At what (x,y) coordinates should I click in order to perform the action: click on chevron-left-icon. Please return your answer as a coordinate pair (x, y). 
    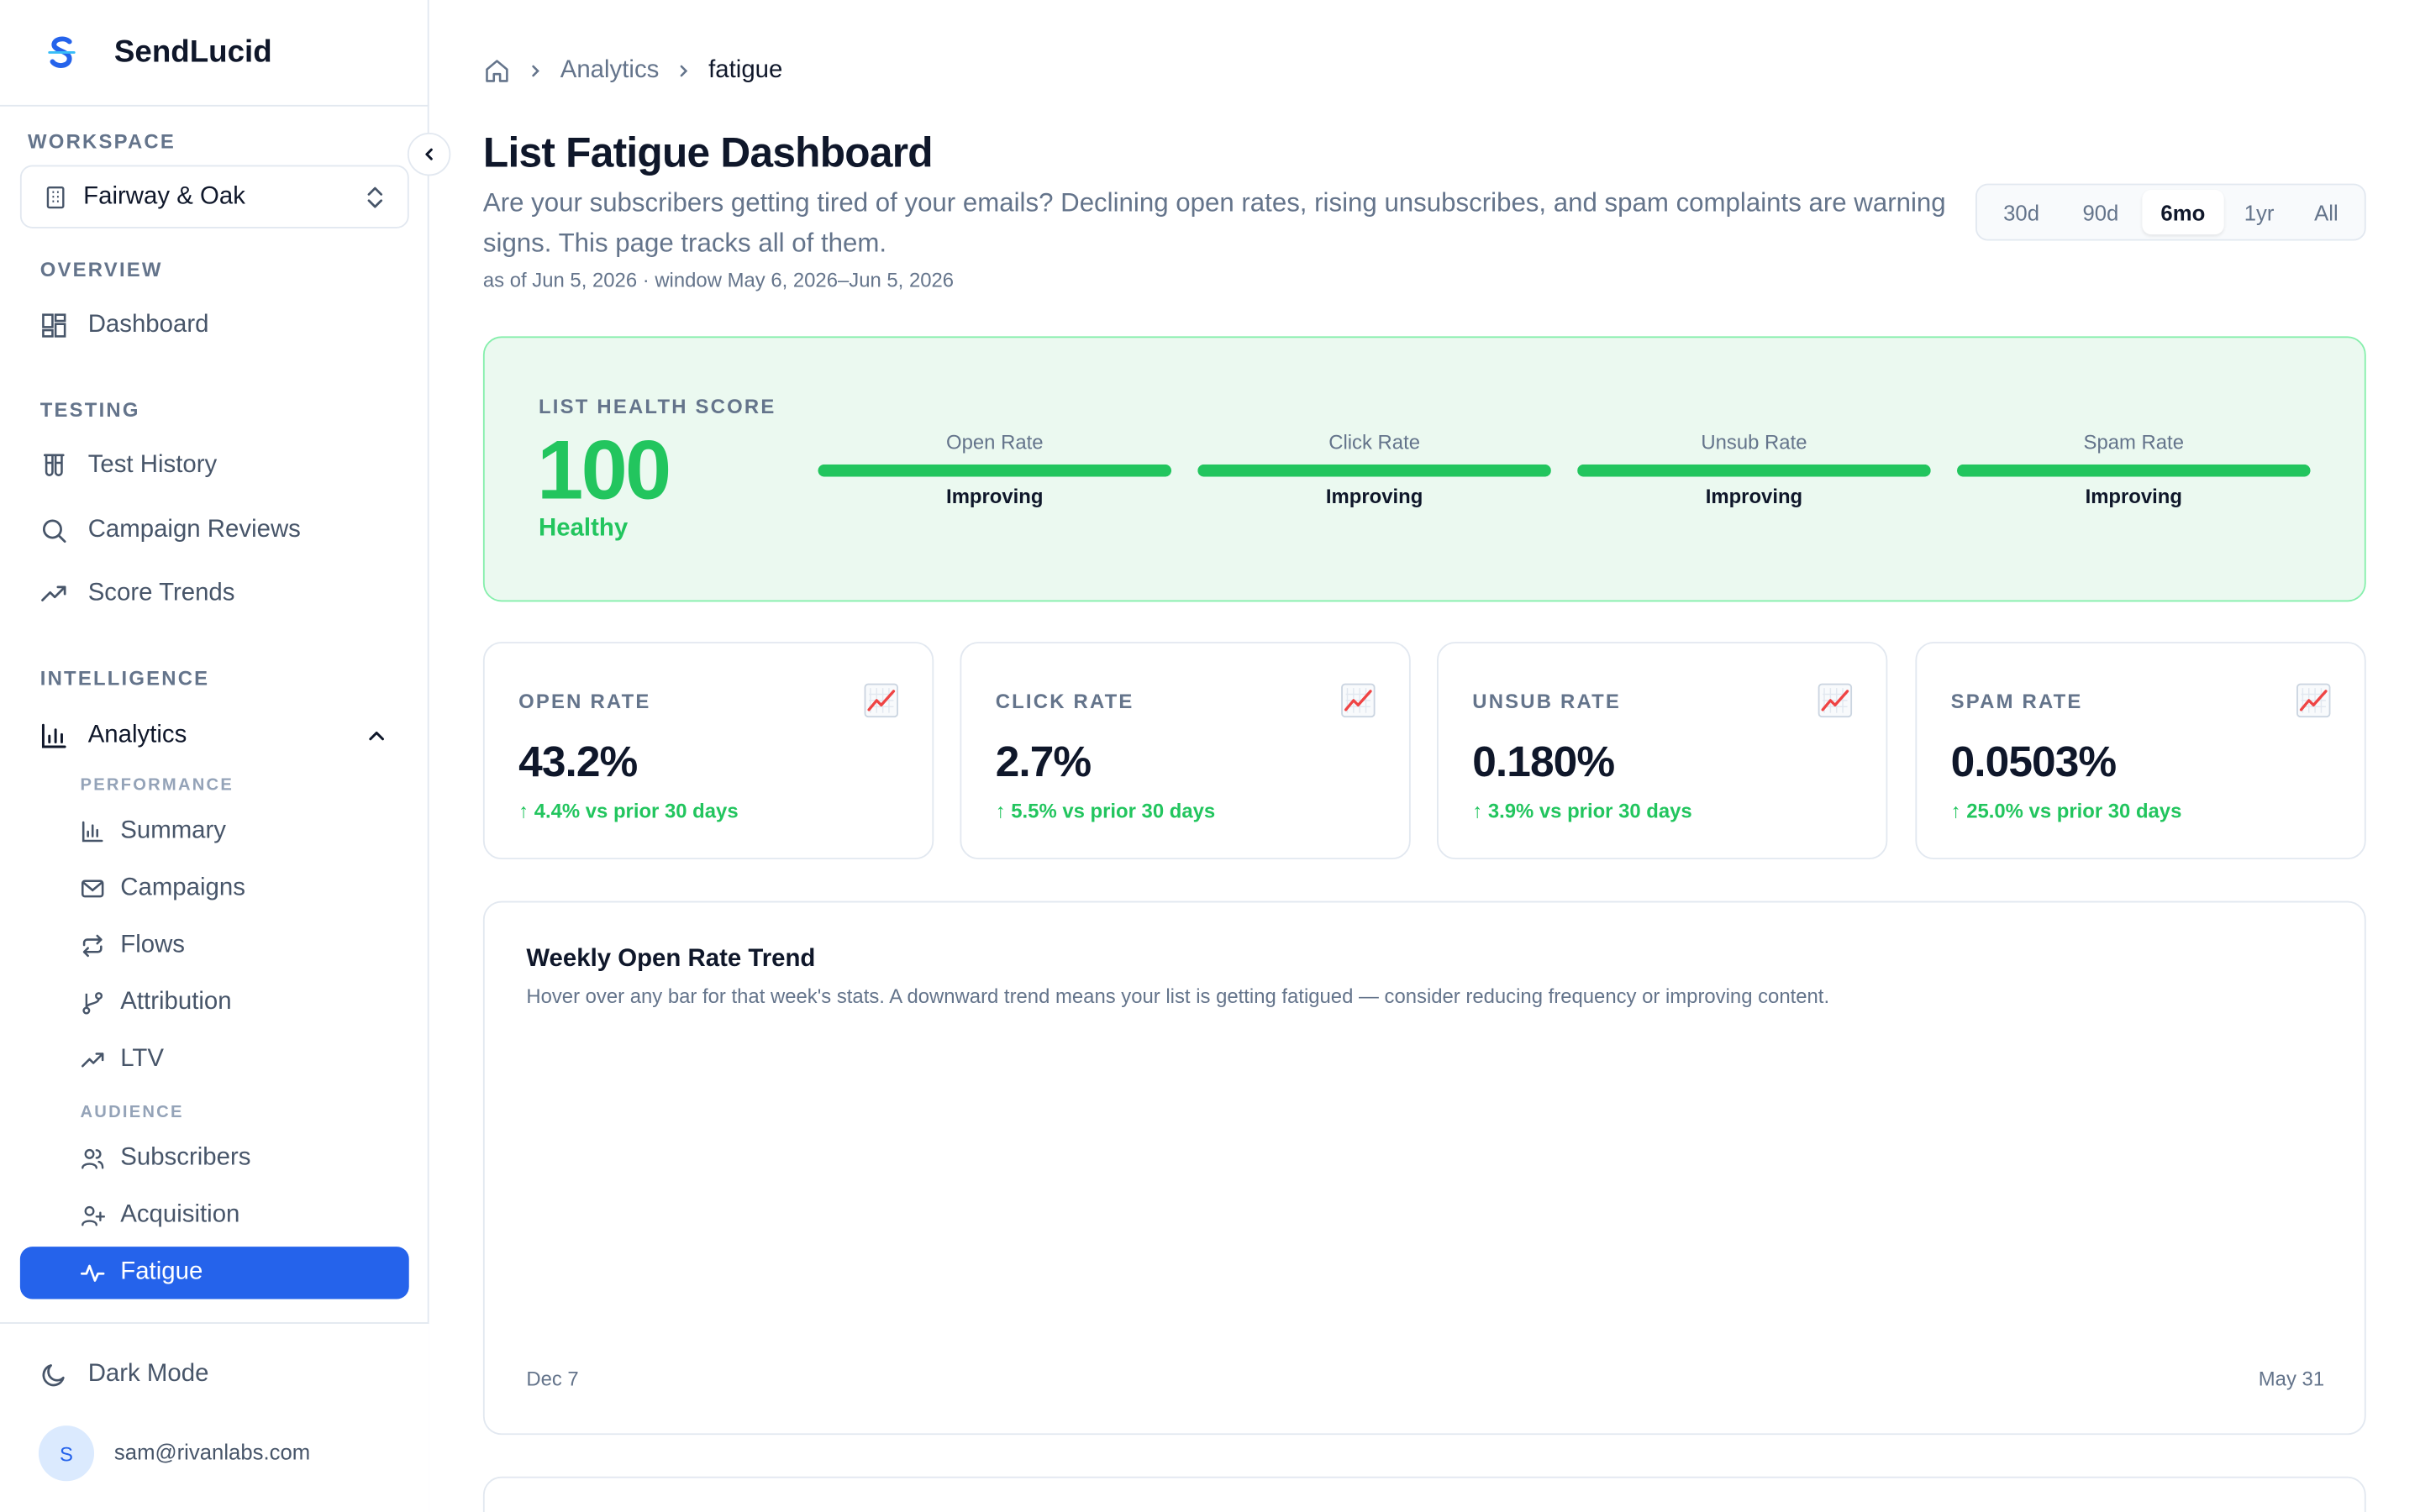
    Looking at the image, I should click on (429, 154).